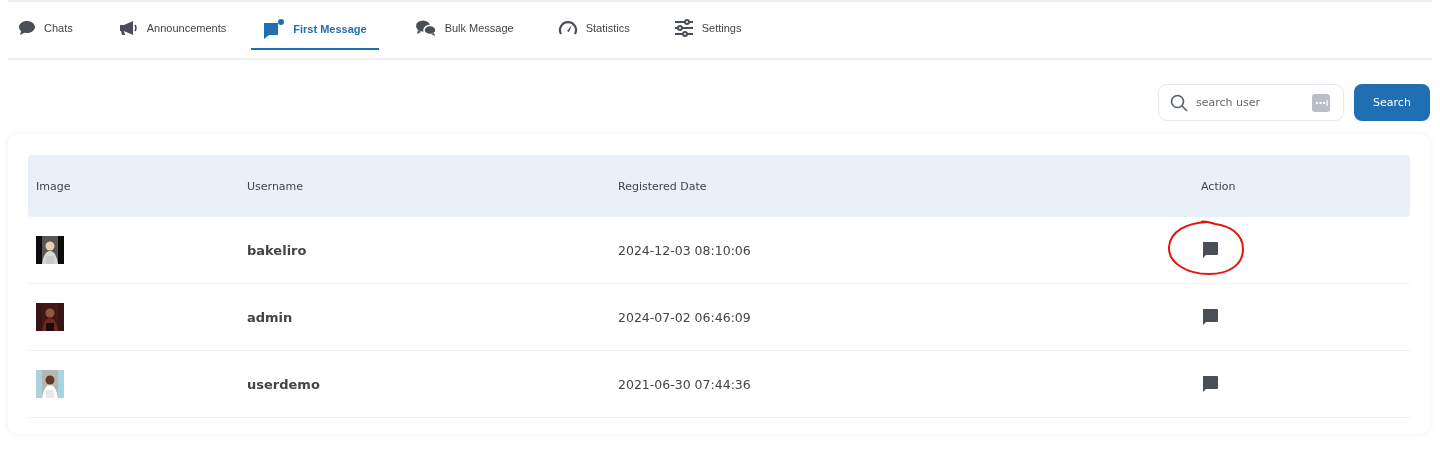  I want to click on username-cell: admin, so click(270, 317).